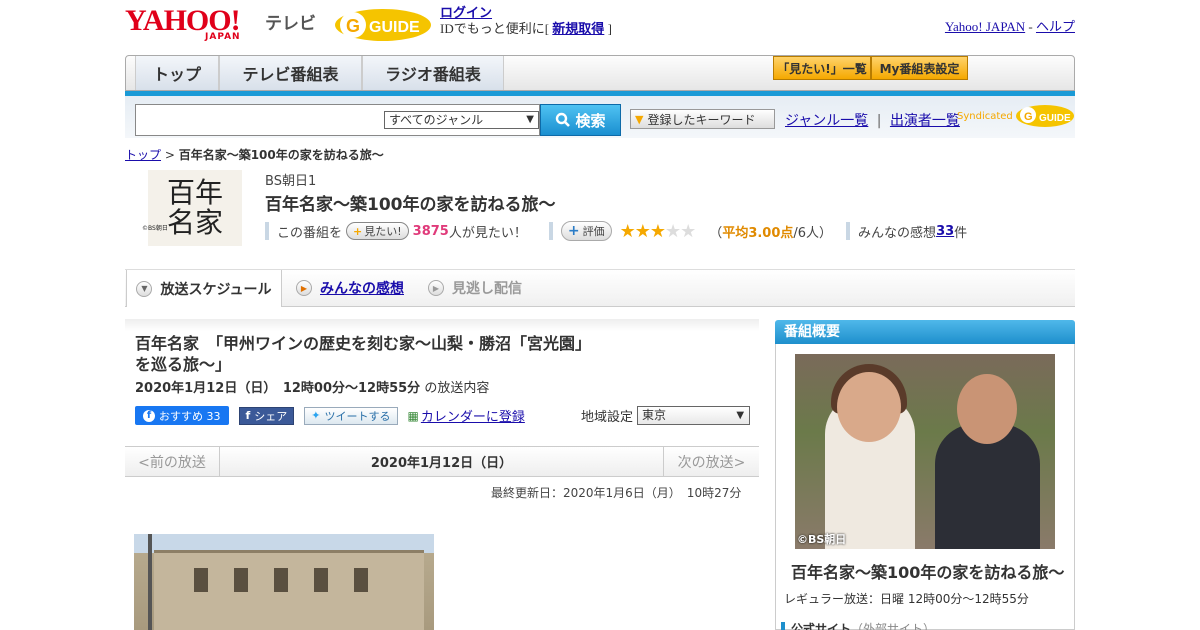 The height and width of the screenshot is (630, 1200). Describe the element at coordinates (654, 415) in the screenshot. I see `region-selected-value: 東京` at that location.